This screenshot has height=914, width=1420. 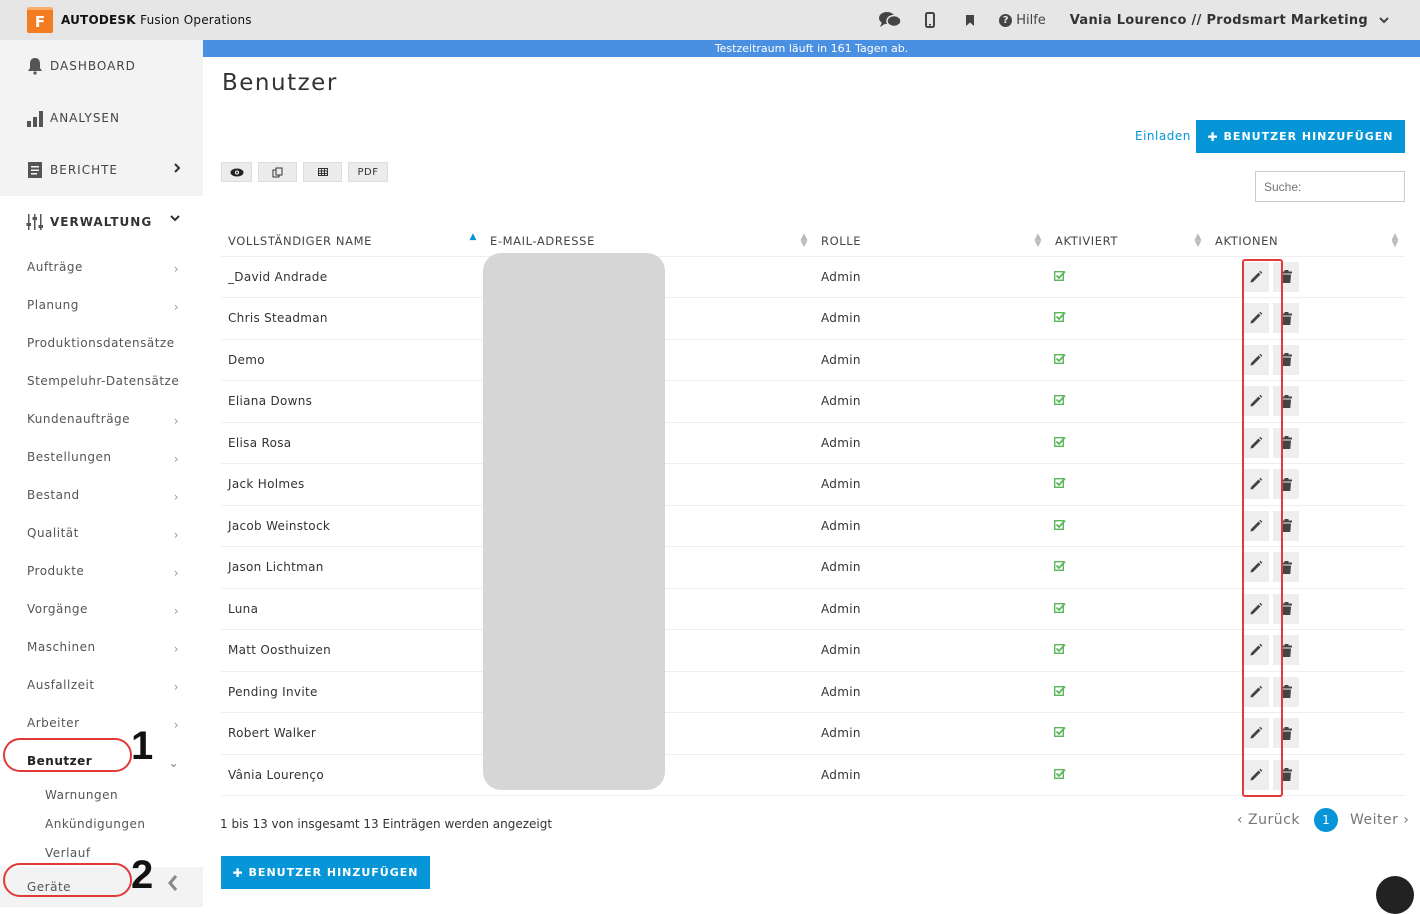 I want to click on prev-page-link: ‹ Zurück, so click(x=1268, y=820).